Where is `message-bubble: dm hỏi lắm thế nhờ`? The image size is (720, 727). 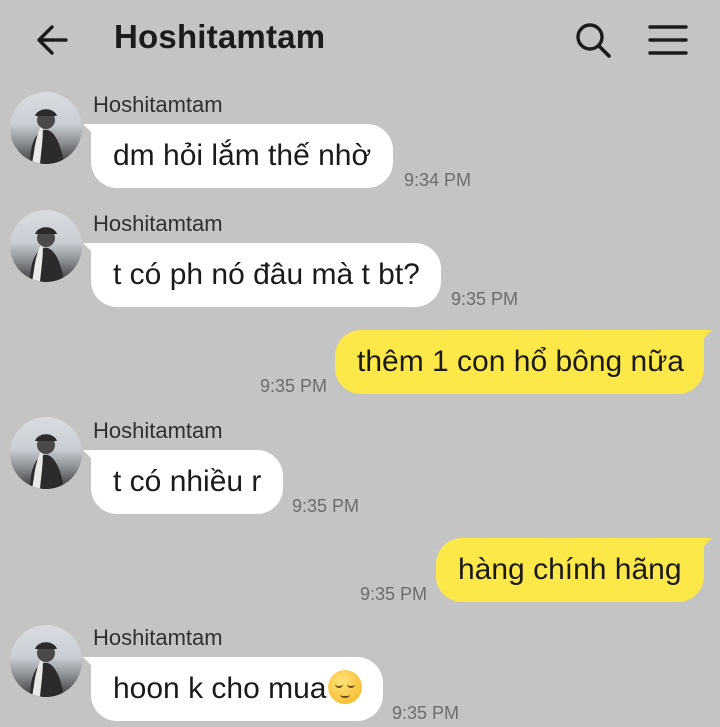 message-bubble: dm hỏi lắm thế nhờ is located at coordinates (242, 156).